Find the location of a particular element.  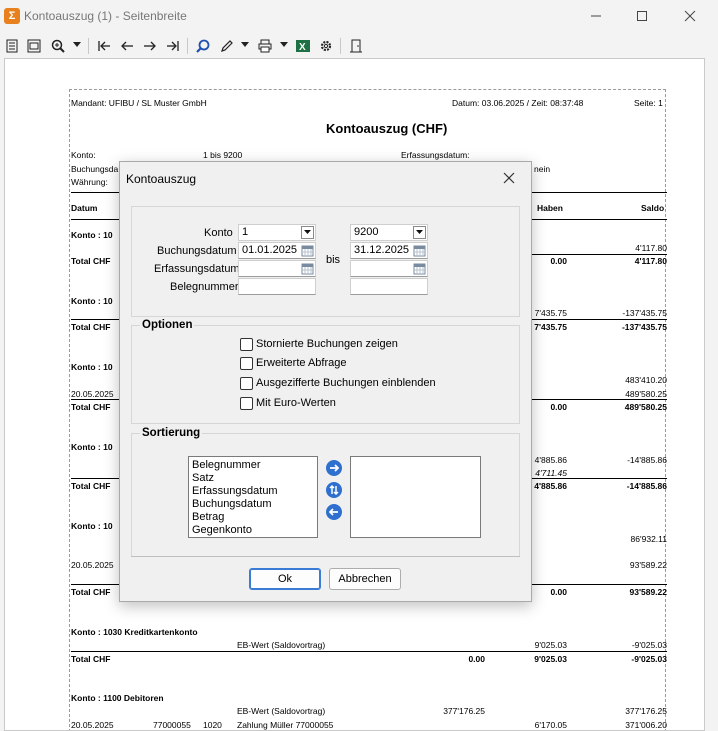

title-bar: Σ Kontoauszug (1) - Seitenbreite is located at coordinates (359, 16).